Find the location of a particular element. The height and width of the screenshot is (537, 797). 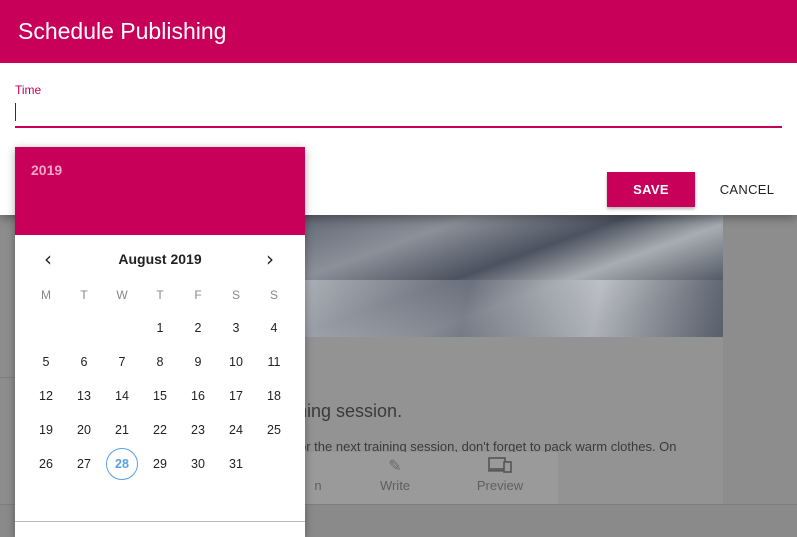

day-3: 3 is located at coordinates (236, 328).